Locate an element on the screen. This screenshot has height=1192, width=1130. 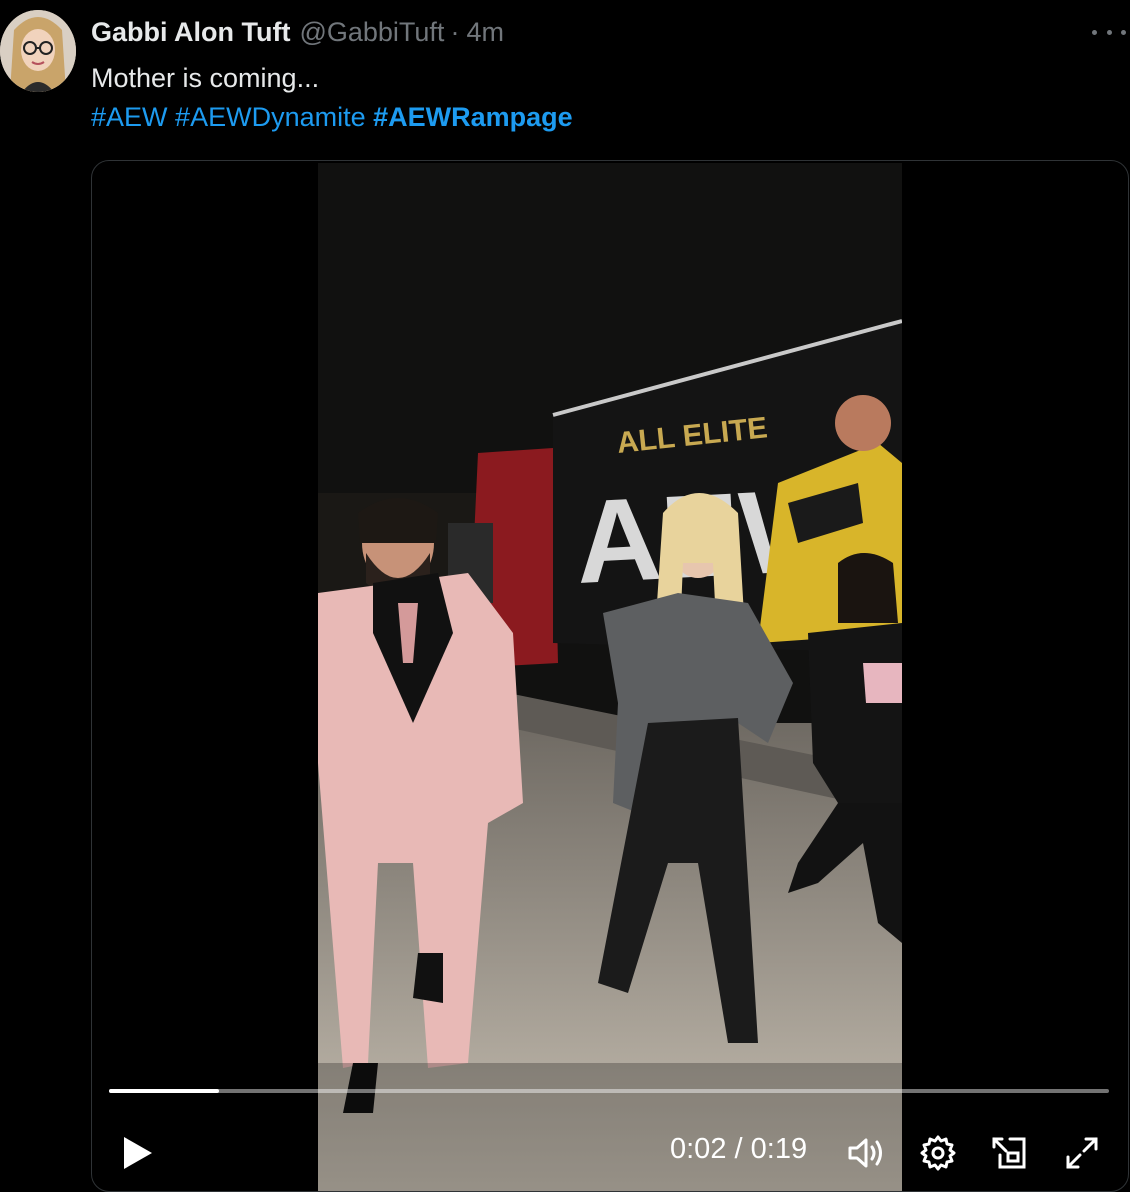
avatar-image is located at coordinates (38, 51).